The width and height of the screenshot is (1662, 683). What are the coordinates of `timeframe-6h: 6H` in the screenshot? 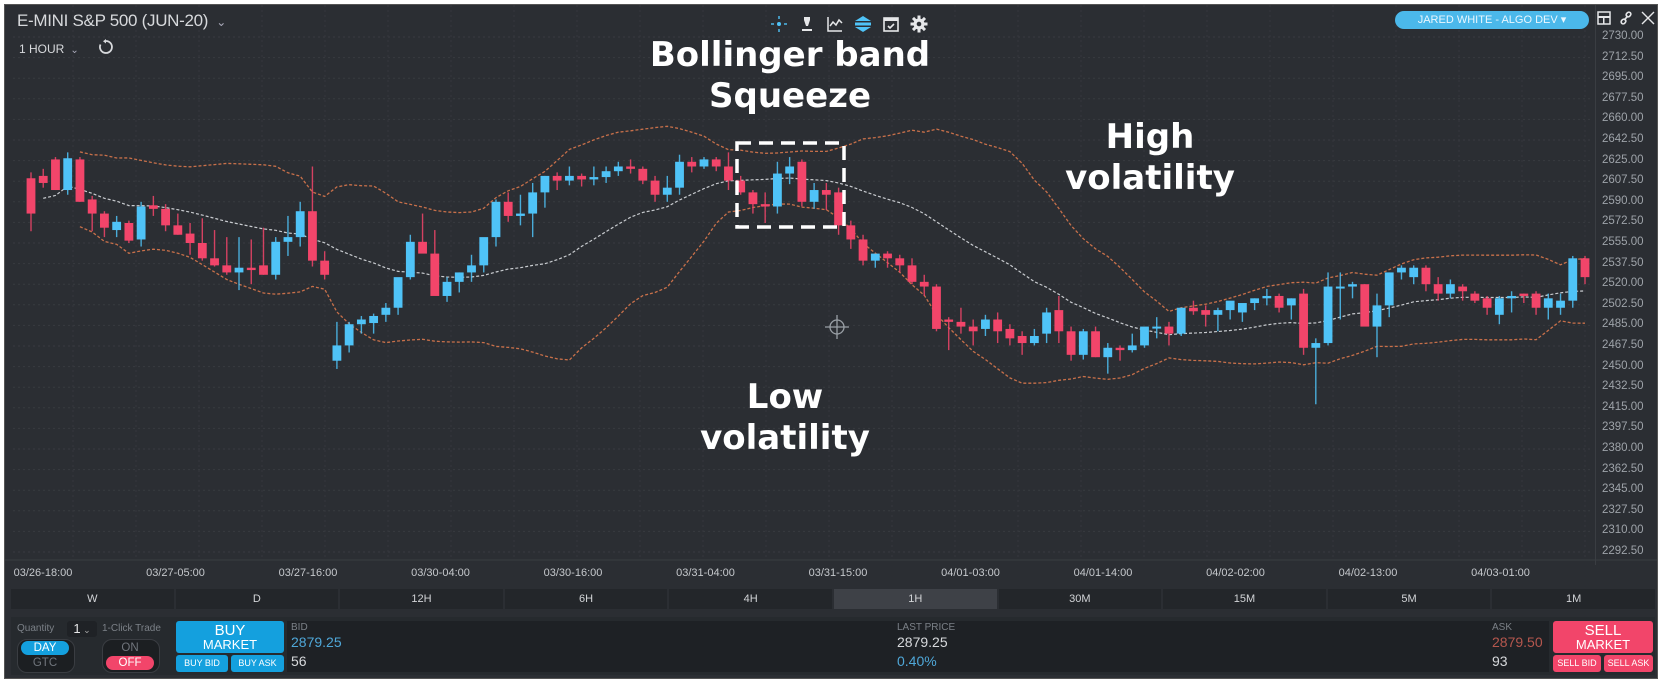 It's located at (586, 599).